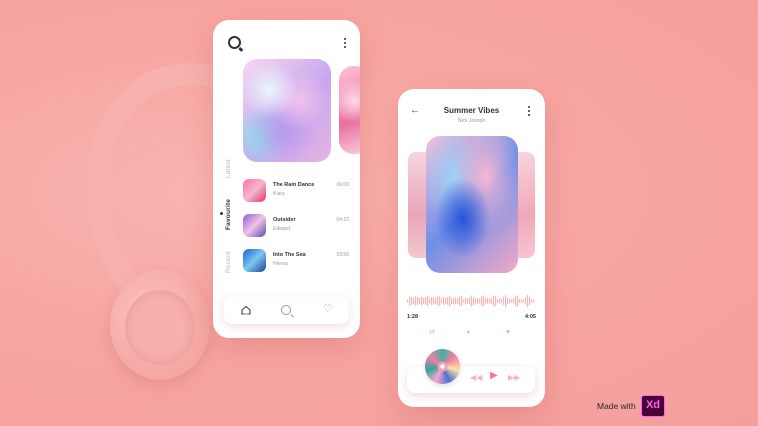 Image resolution: width=758 pixels, height=426 pixels. Describe the element at coordinates (342, 220) in the screenshot. I see `track-duration: 04:10` at that location.